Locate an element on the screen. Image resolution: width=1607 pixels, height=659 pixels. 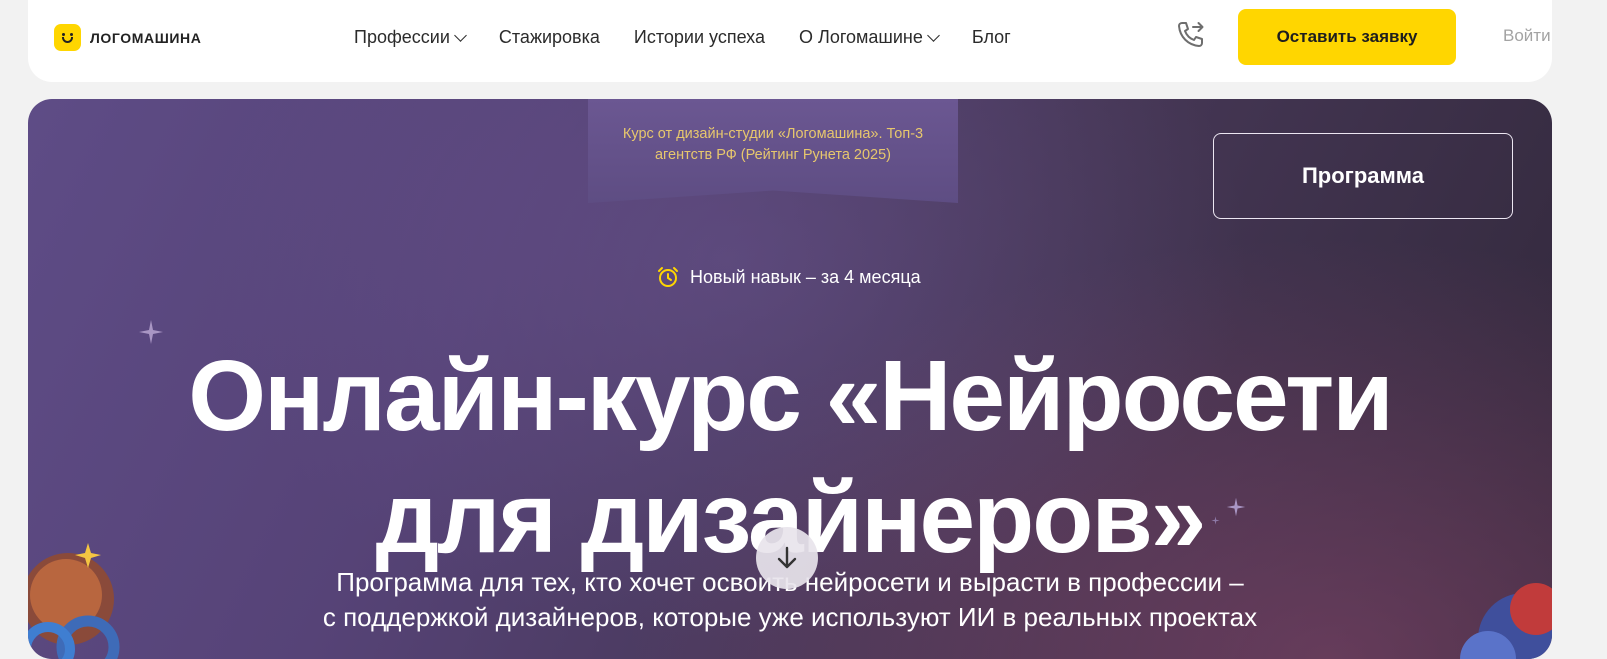
nav-item-success-stories: Истории успеха is located at coordinates (699, 37).